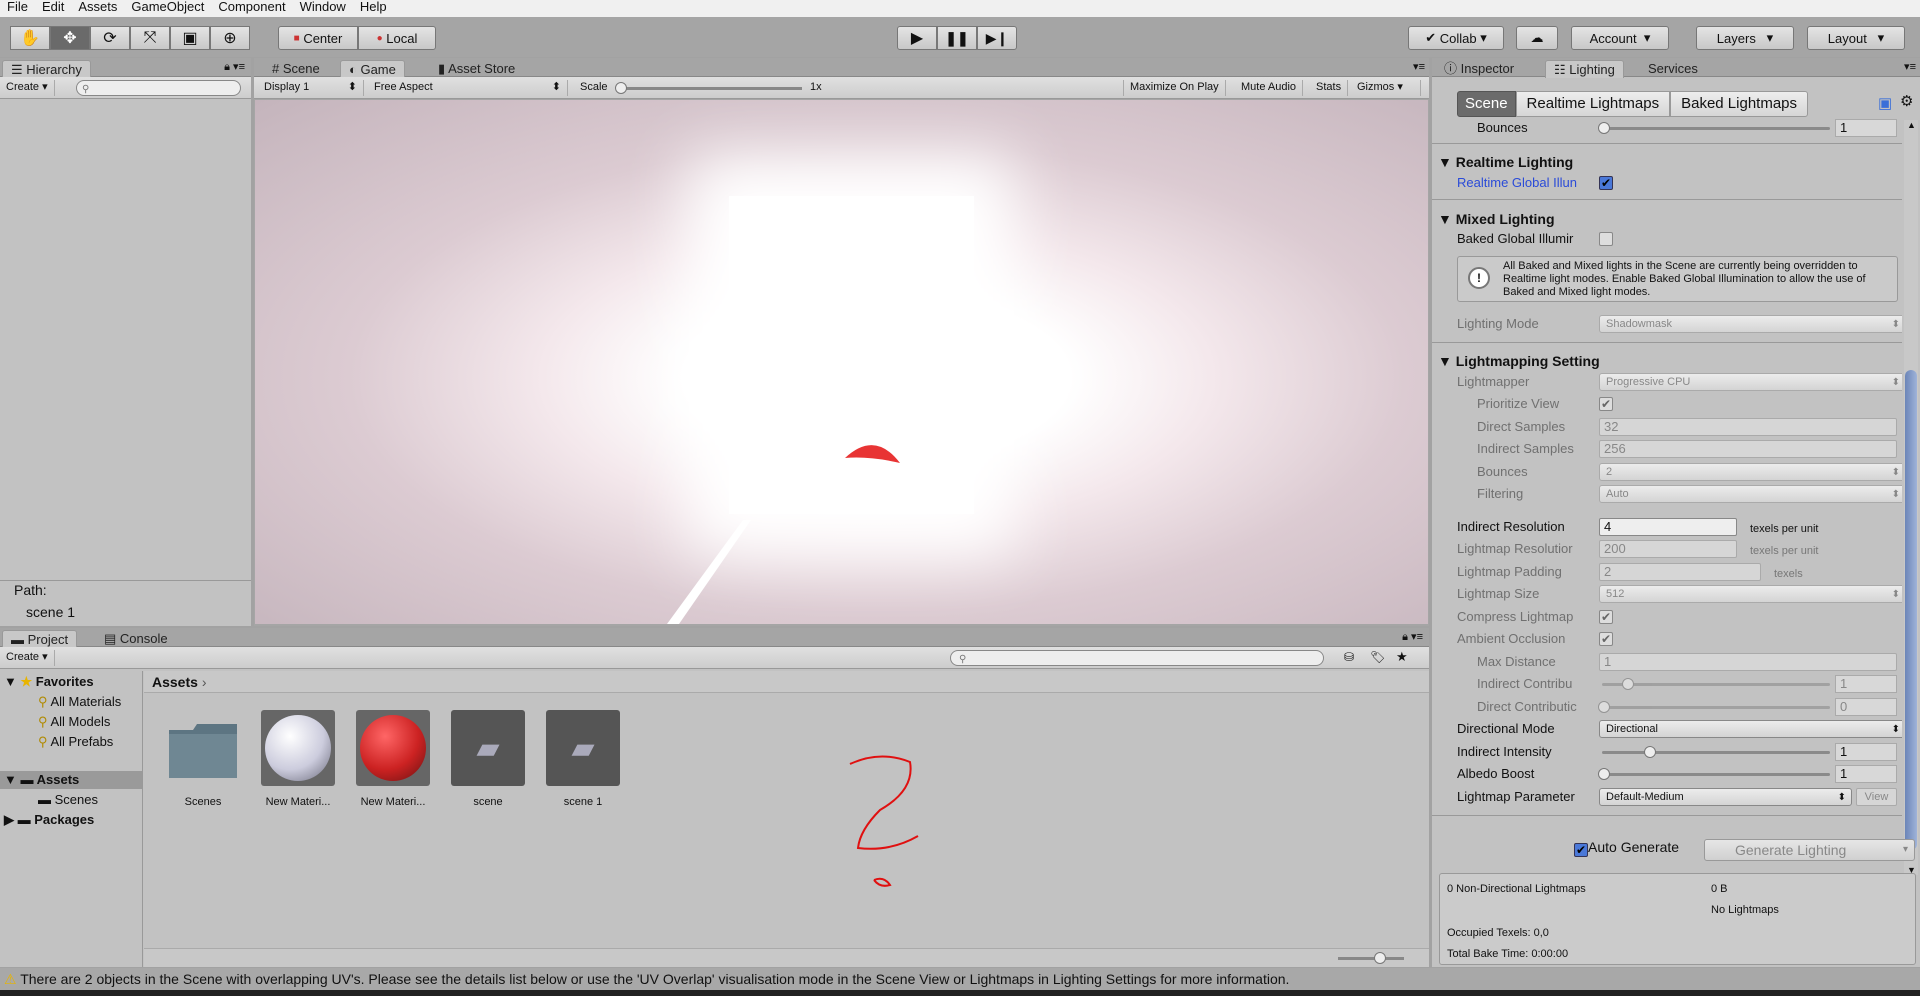  What do you see at coordinates (1866, 707) in the screenshot?
I see `direct-contribution-field: 0` at bounding box center [1866, 707].